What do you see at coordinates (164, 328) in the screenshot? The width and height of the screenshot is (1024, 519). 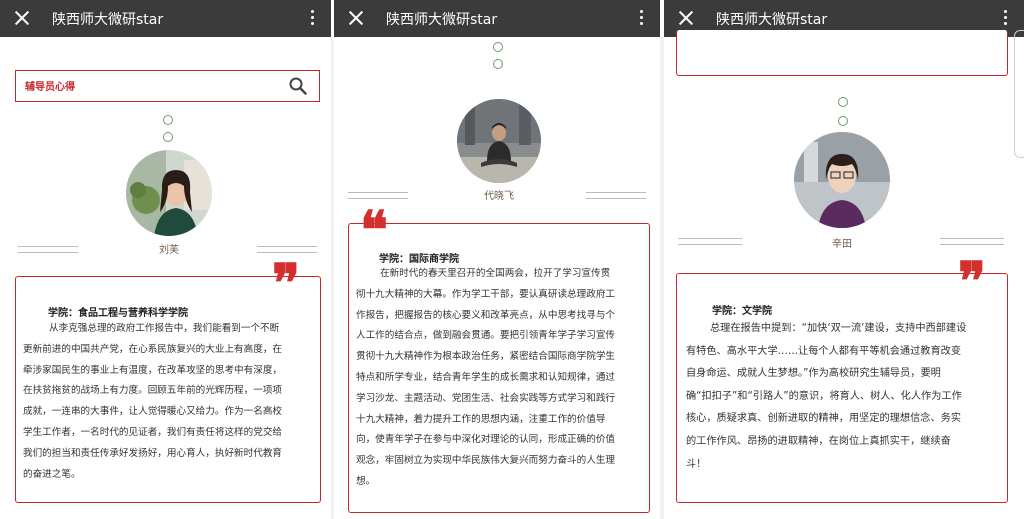 I see `text-line: 从李克强总理的政府工作报告中，我们能看到一个不断` at bounding box center [164, 328].